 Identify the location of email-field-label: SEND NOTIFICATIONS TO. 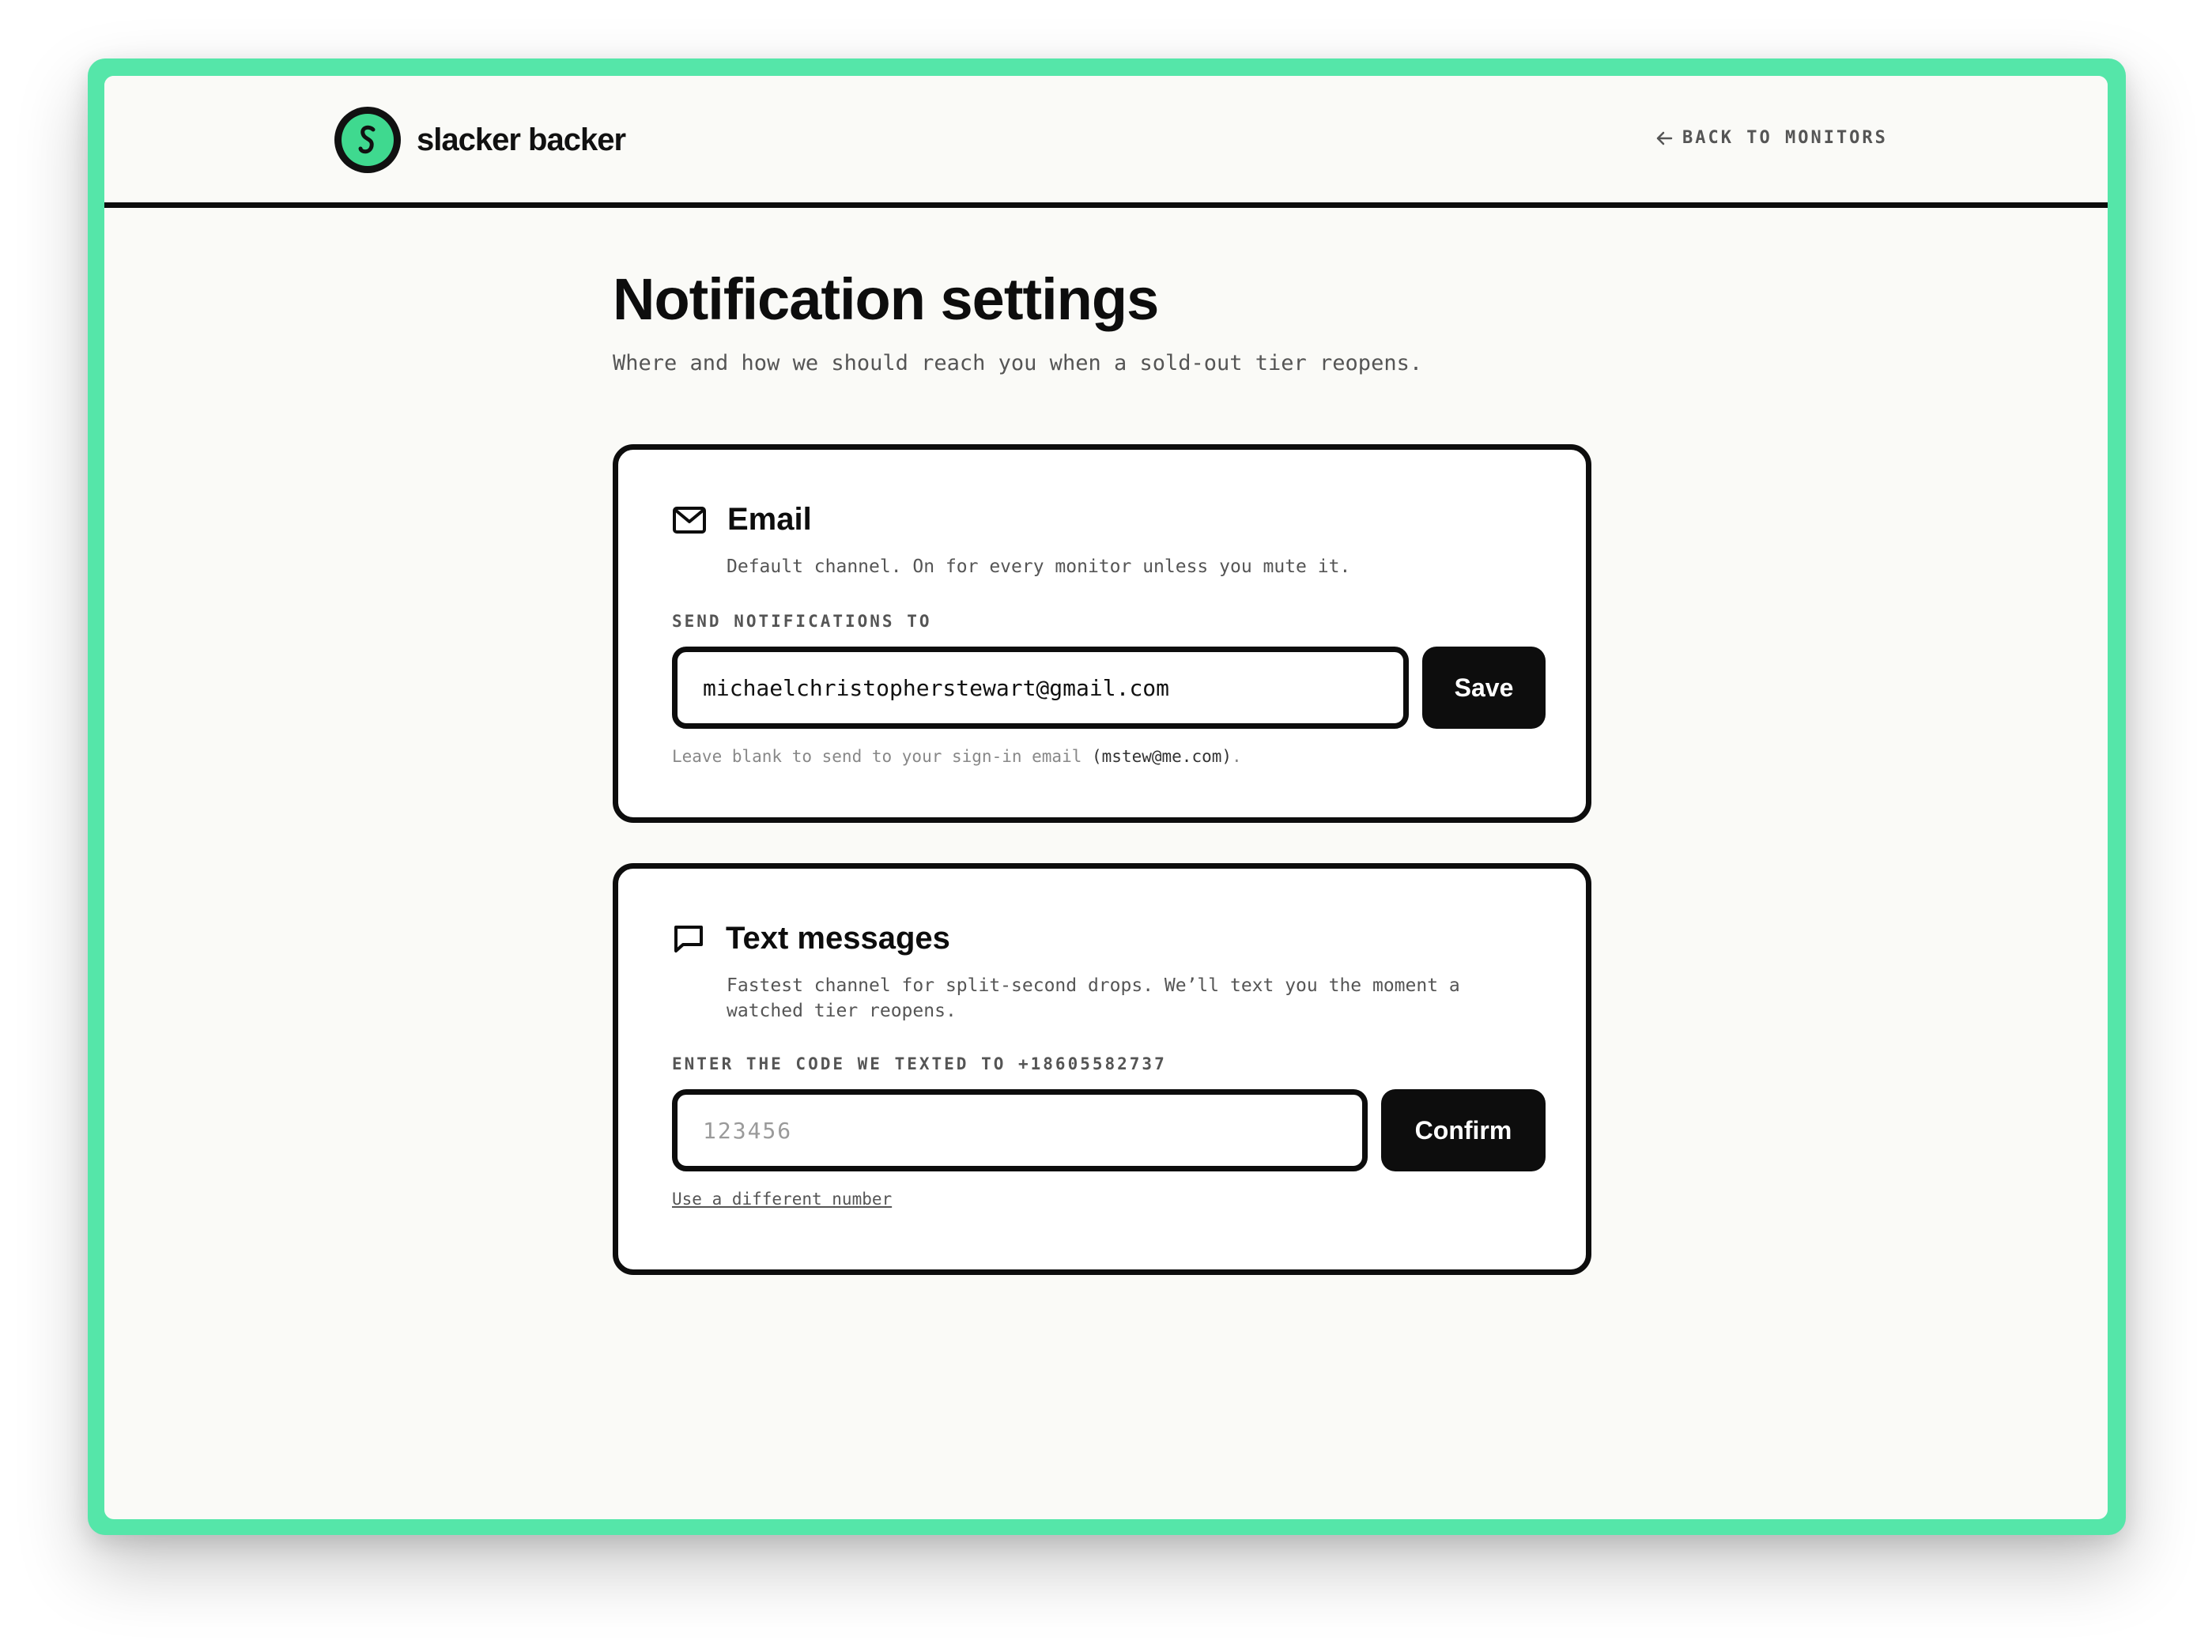
(802, 621).